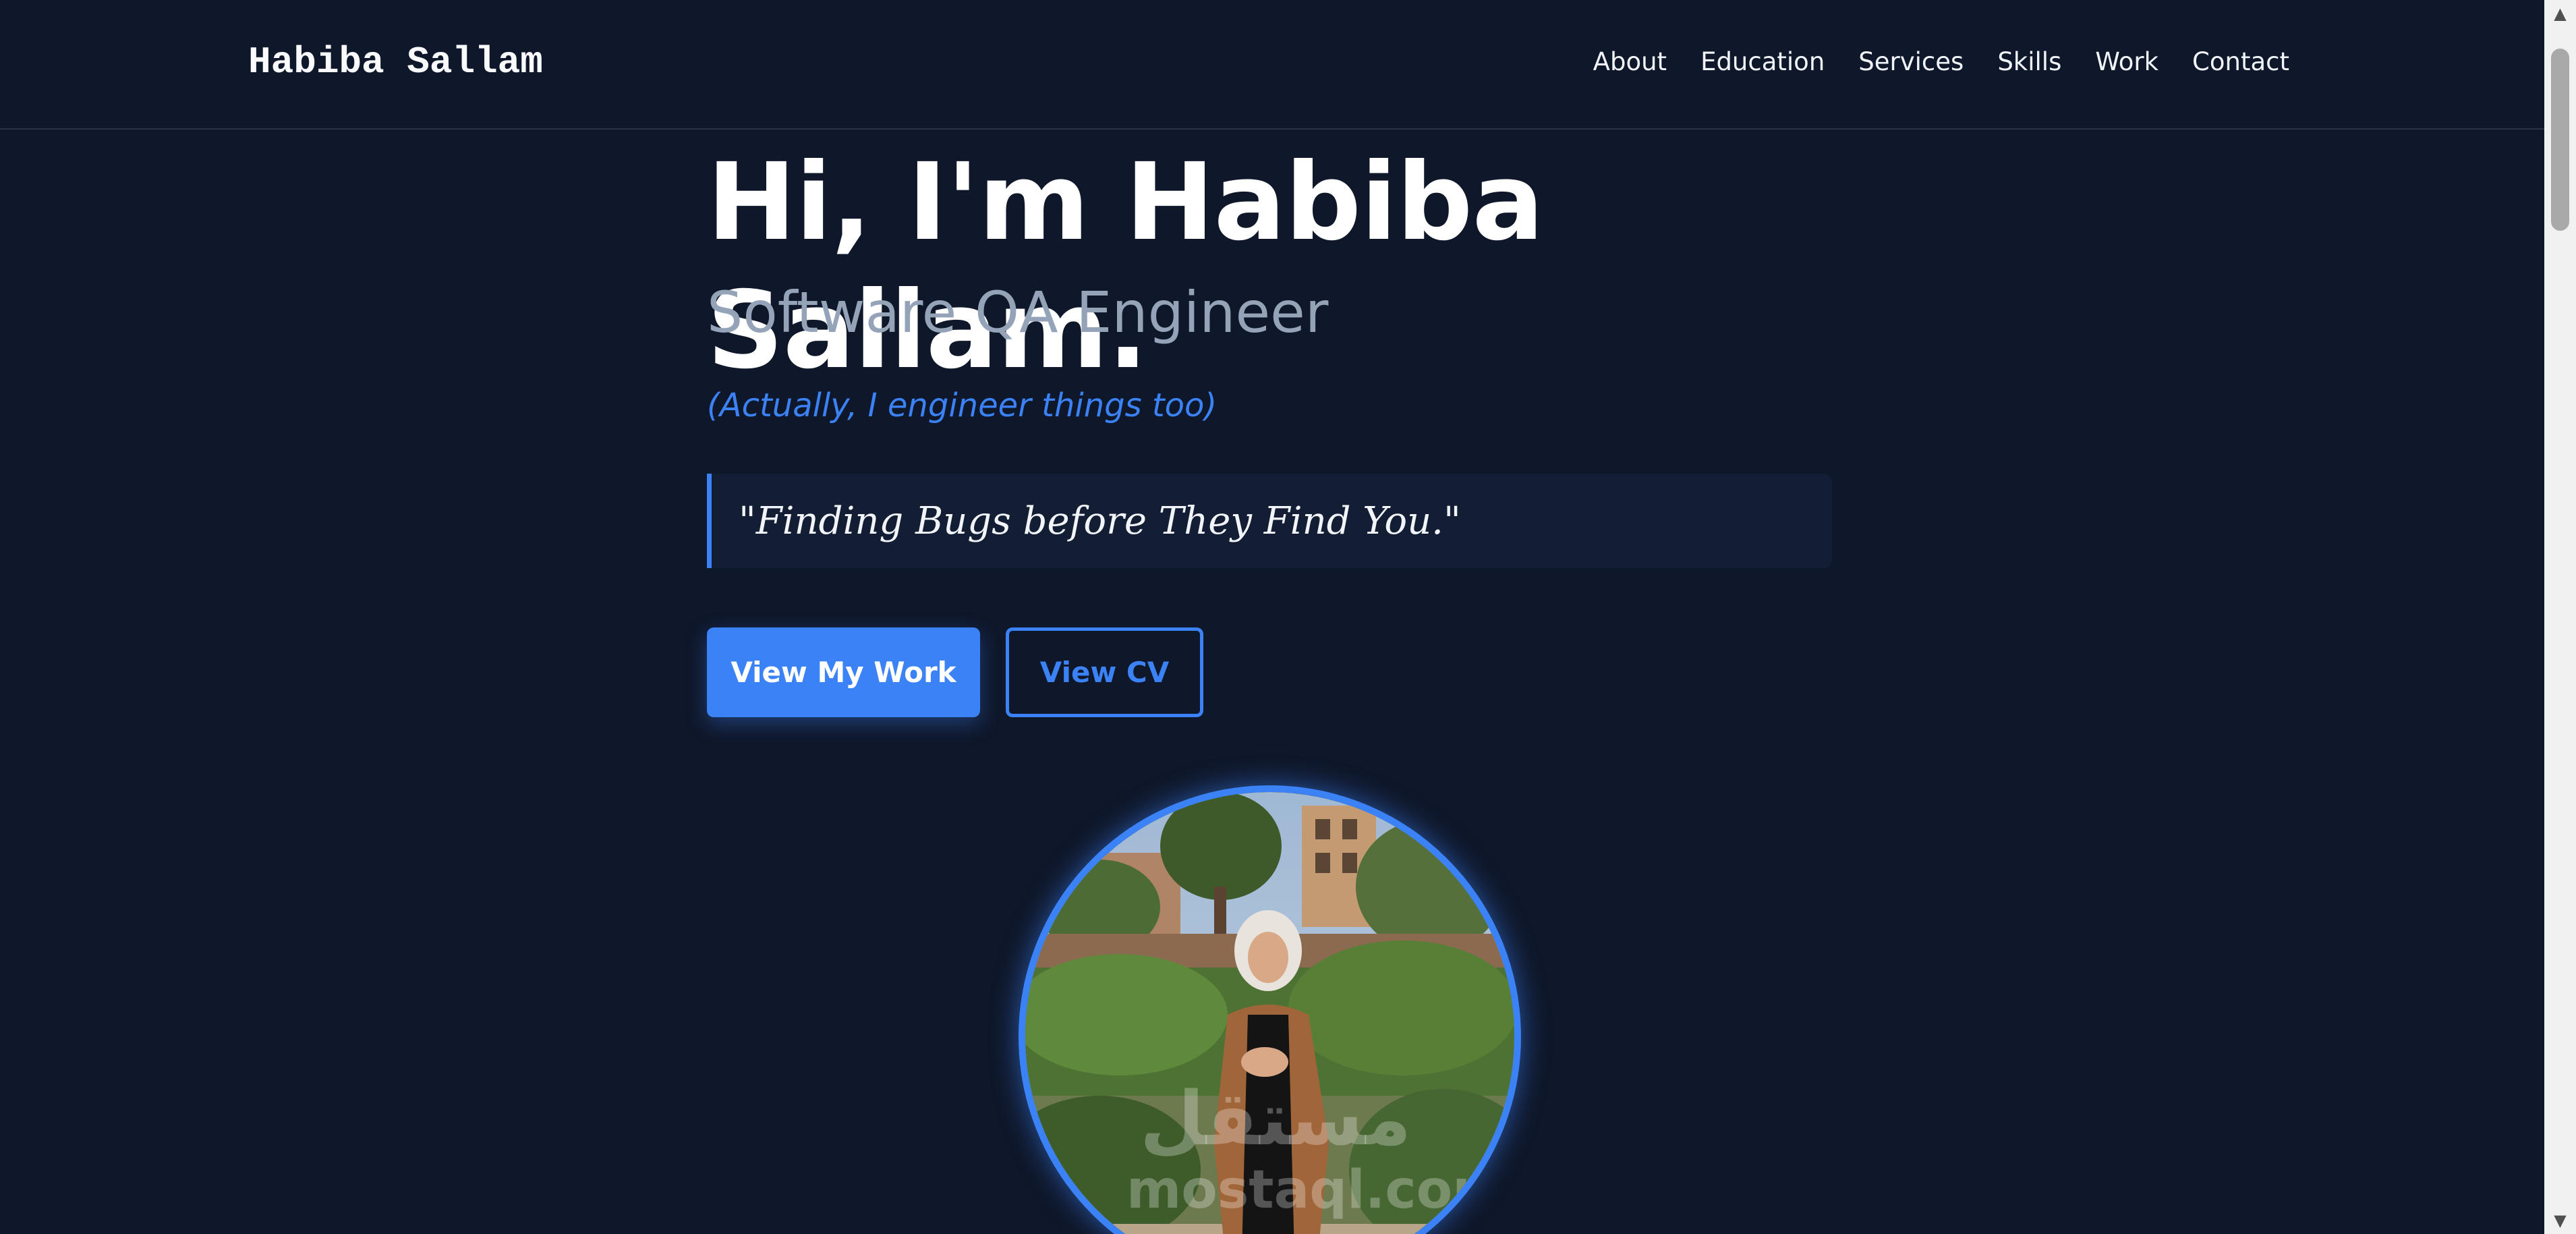 This screenshot has height=1234, width=2576. Describe the element at coordinates (1270, 1009) in the screenshot. I see `profile-avatar: مستقل mostaql.com` at that location.